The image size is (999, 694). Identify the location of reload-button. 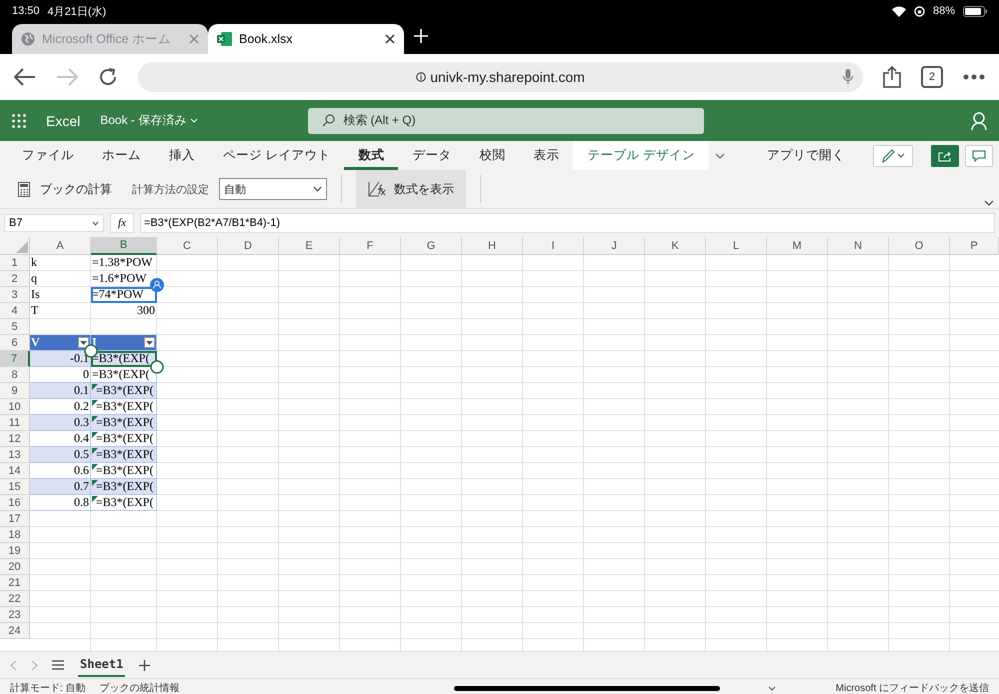
(108, 77).